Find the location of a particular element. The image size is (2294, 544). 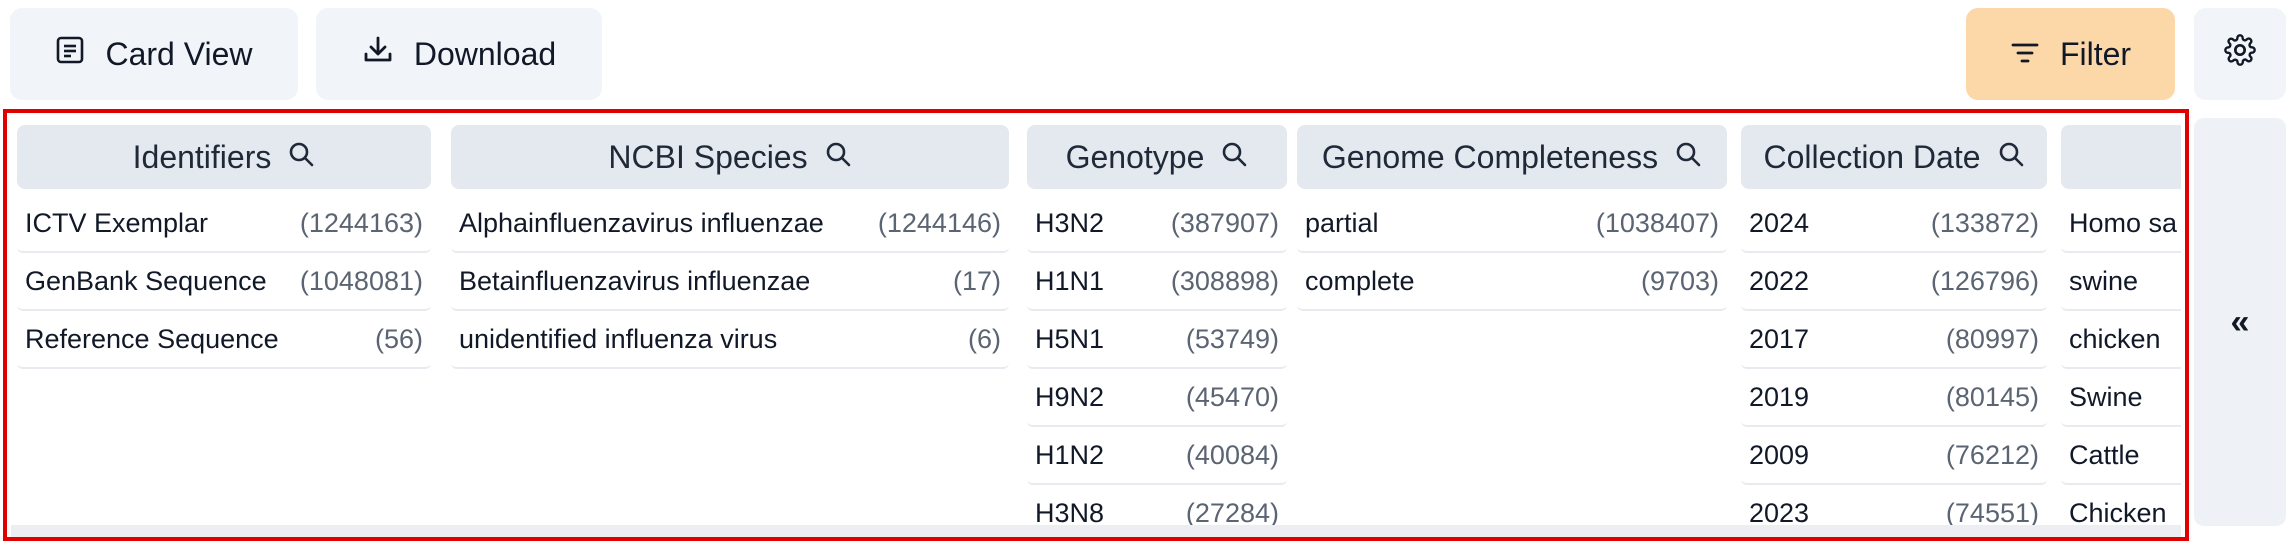

list-item: Betainfluenzavirus influenzae (17) is located at coordinates (730, 282).